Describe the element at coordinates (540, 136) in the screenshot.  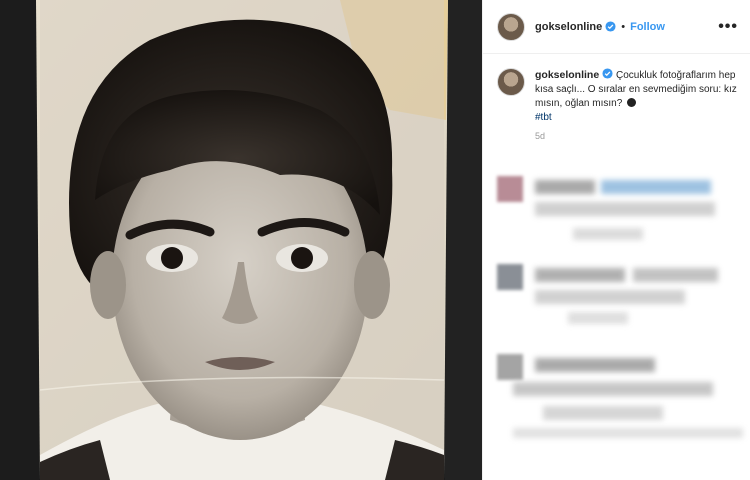
I see `post-time-ago: 5d` at that location.